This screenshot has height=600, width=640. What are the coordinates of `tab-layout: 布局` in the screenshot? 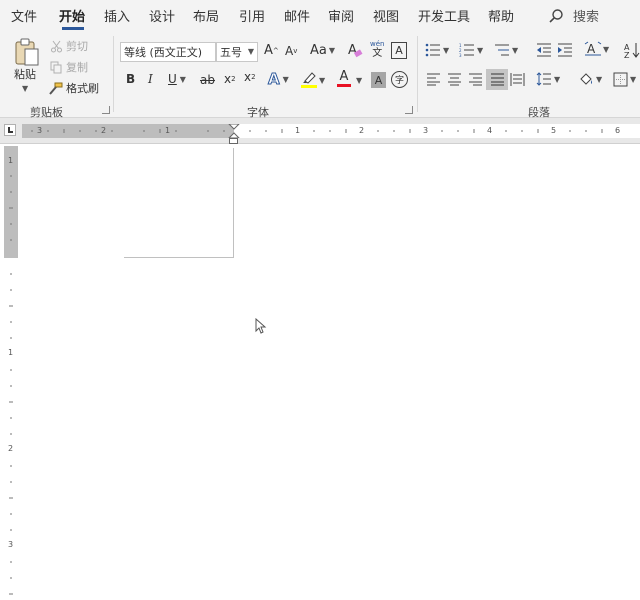 It's located at (206, 15).